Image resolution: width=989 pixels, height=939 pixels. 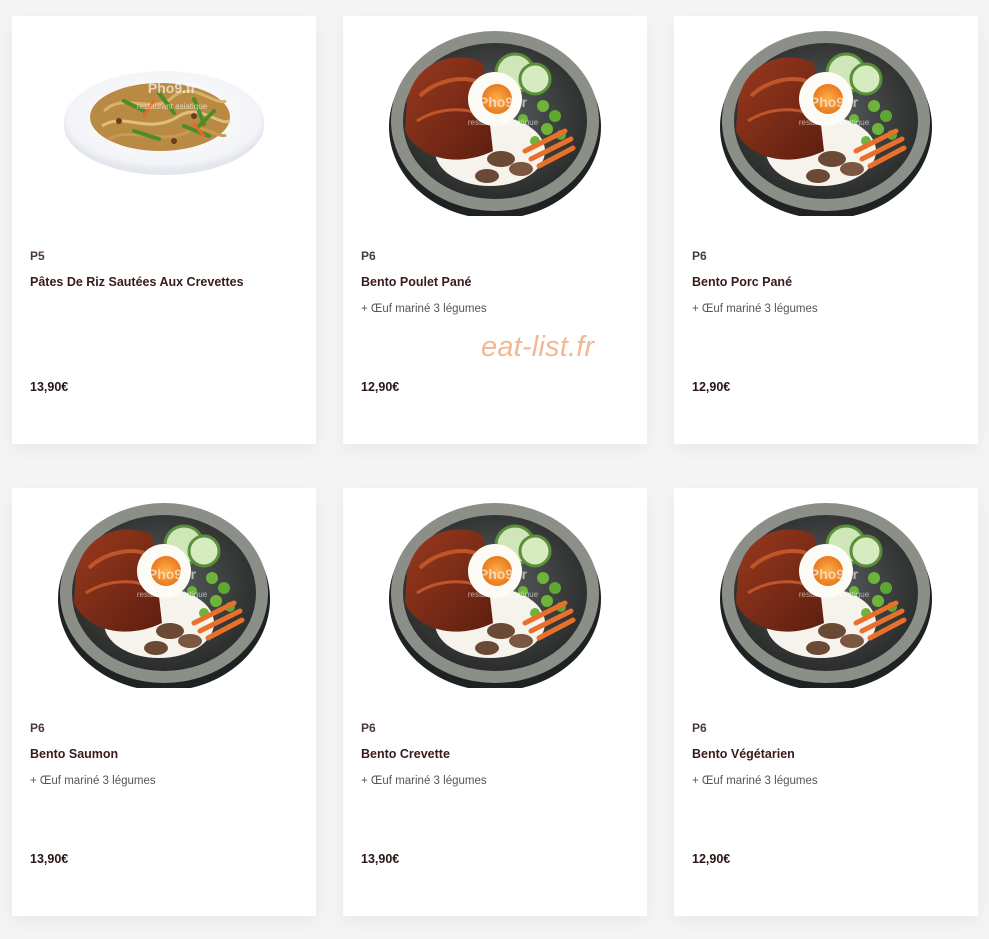 What do you see at coordinates (828, 282) in the screenshot?
I see `item-name: Bento Porc Pané` at bounding box center [828, 282].